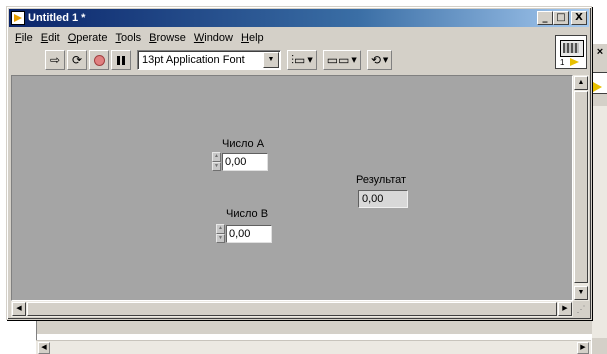 Image resolution: width=607 pixels, height=354 pixels. I want to click on abort-stop-icon, so click(99, 60).